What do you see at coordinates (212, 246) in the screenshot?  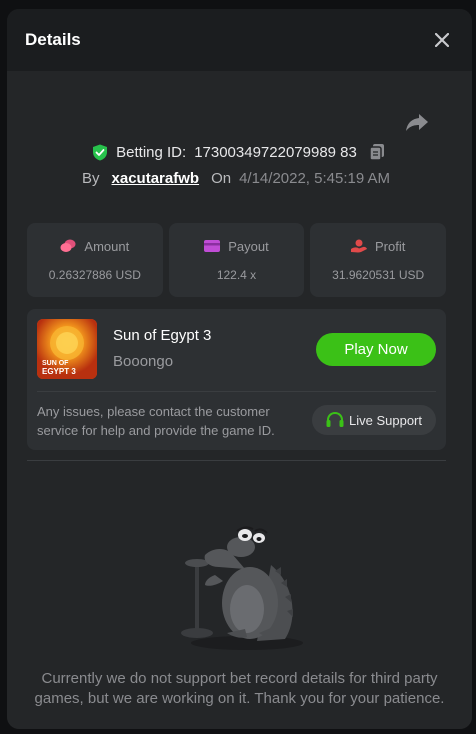 I see `card-icon` at bounding box center [212, 246].